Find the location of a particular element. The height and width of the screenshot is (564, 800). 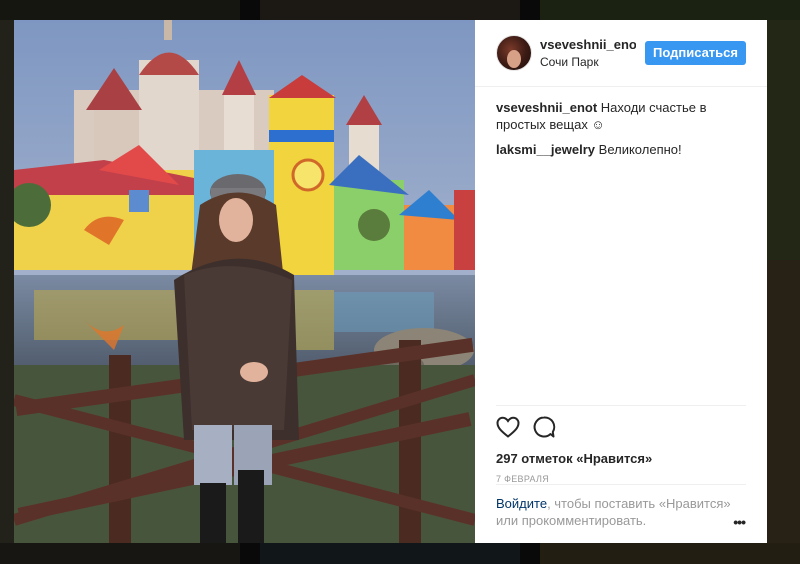

author-meta: vseveshnii_enot Сочи Парк is located at coordinates (592, 53).